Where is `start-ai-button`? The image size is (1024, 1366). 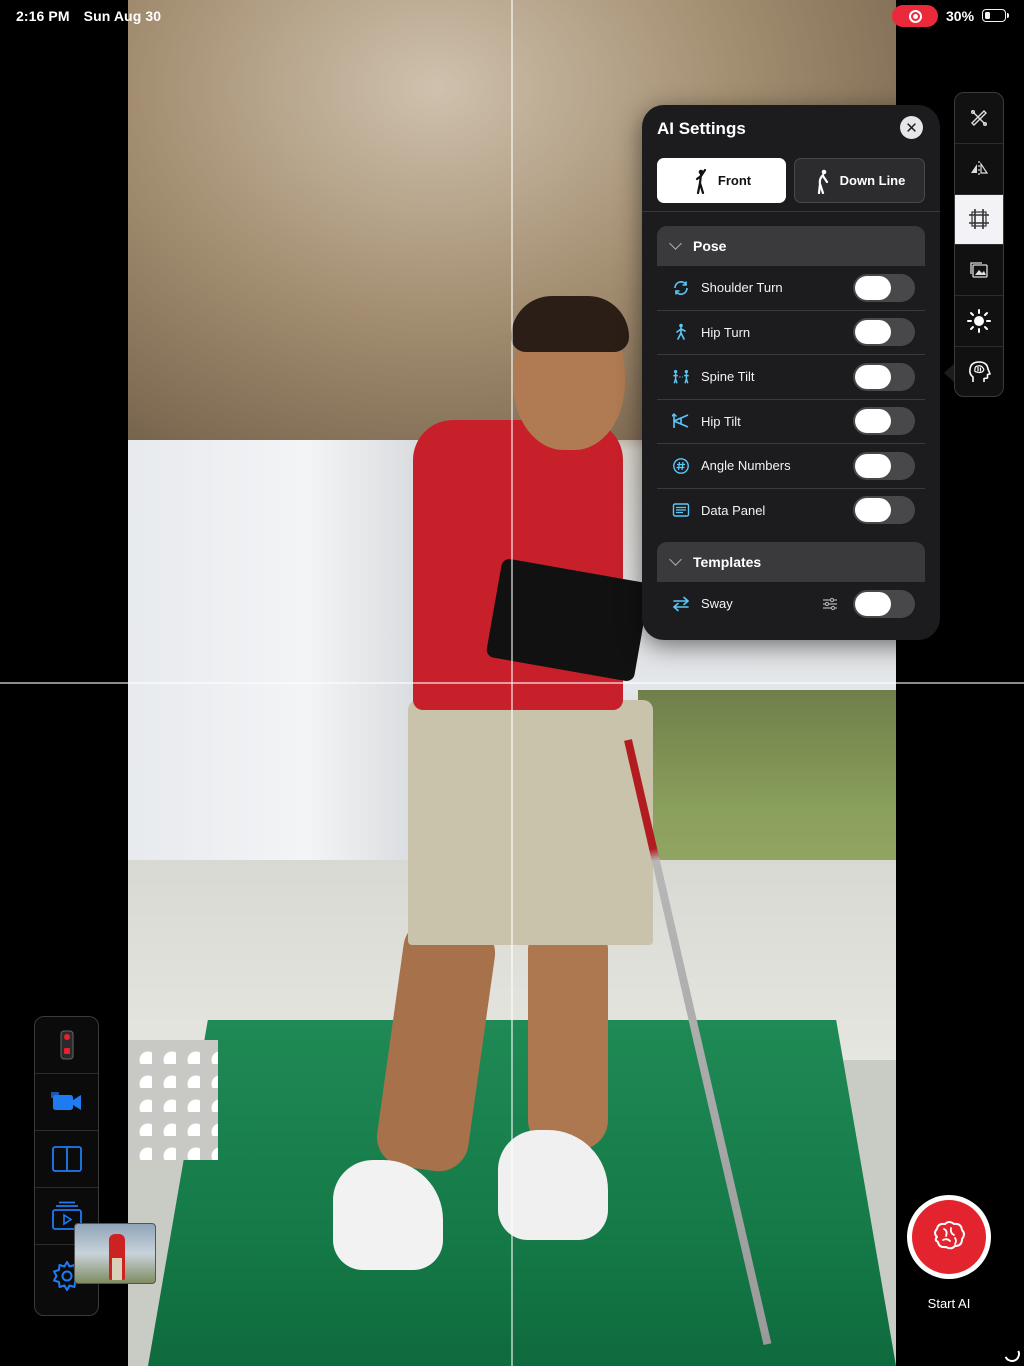 start-ai-button is located at coordinates (949, 1237).